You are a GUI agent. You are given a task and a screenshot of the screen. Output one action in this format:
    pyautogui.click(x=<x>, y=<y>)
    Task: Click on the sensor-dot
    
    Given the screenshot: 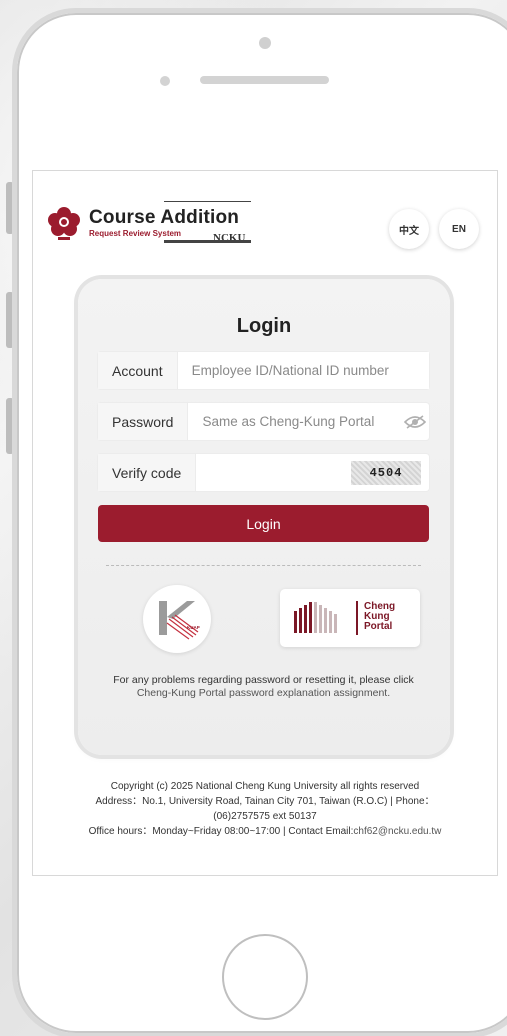 What is the action you would take?
    pyautogui.click(x=165, y=81)
    